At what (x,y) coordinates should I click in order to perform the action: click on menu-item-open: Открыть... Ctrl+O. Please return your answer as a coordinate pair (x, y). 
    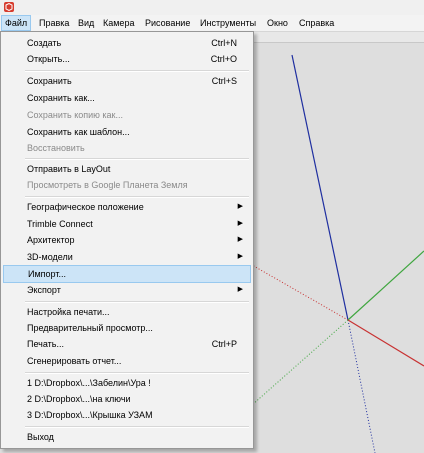
    Looking at the image, I should click on (127, 59).